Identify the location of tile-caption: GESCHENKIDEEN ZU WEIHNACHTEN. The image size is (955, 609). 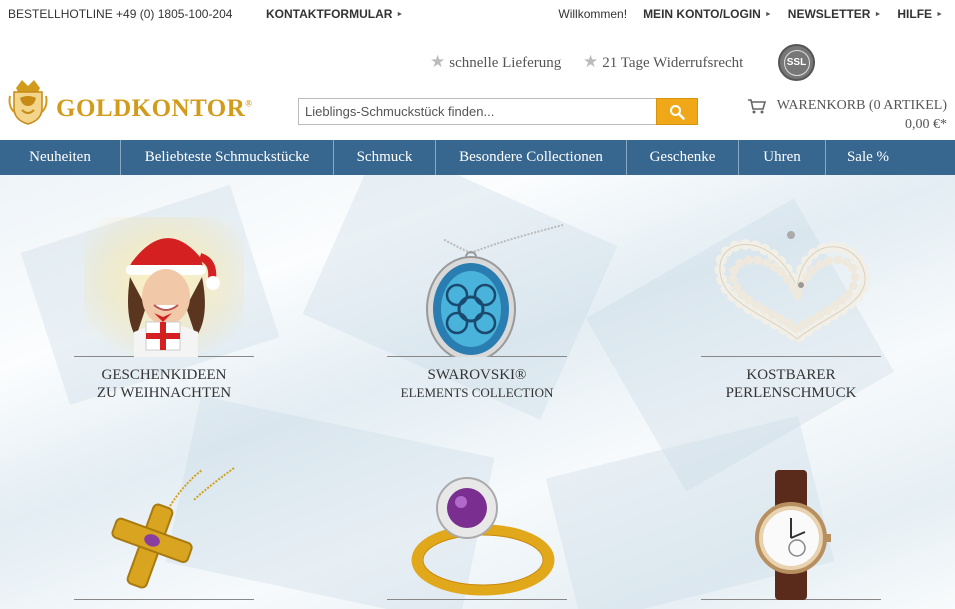
(164, 384).